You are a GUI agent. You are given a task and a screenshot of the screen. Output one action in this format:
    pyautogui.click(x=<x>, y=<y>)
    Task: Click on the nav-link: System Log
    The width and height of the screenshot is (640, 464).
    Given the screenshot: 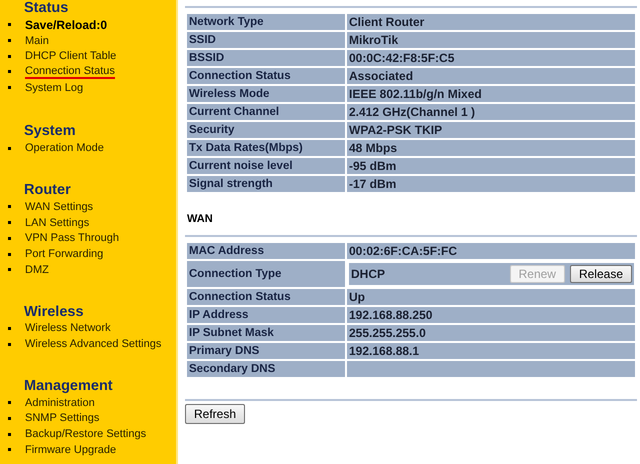 What is the action you would take?
    pyautogui.click(x=54, y=87)
    